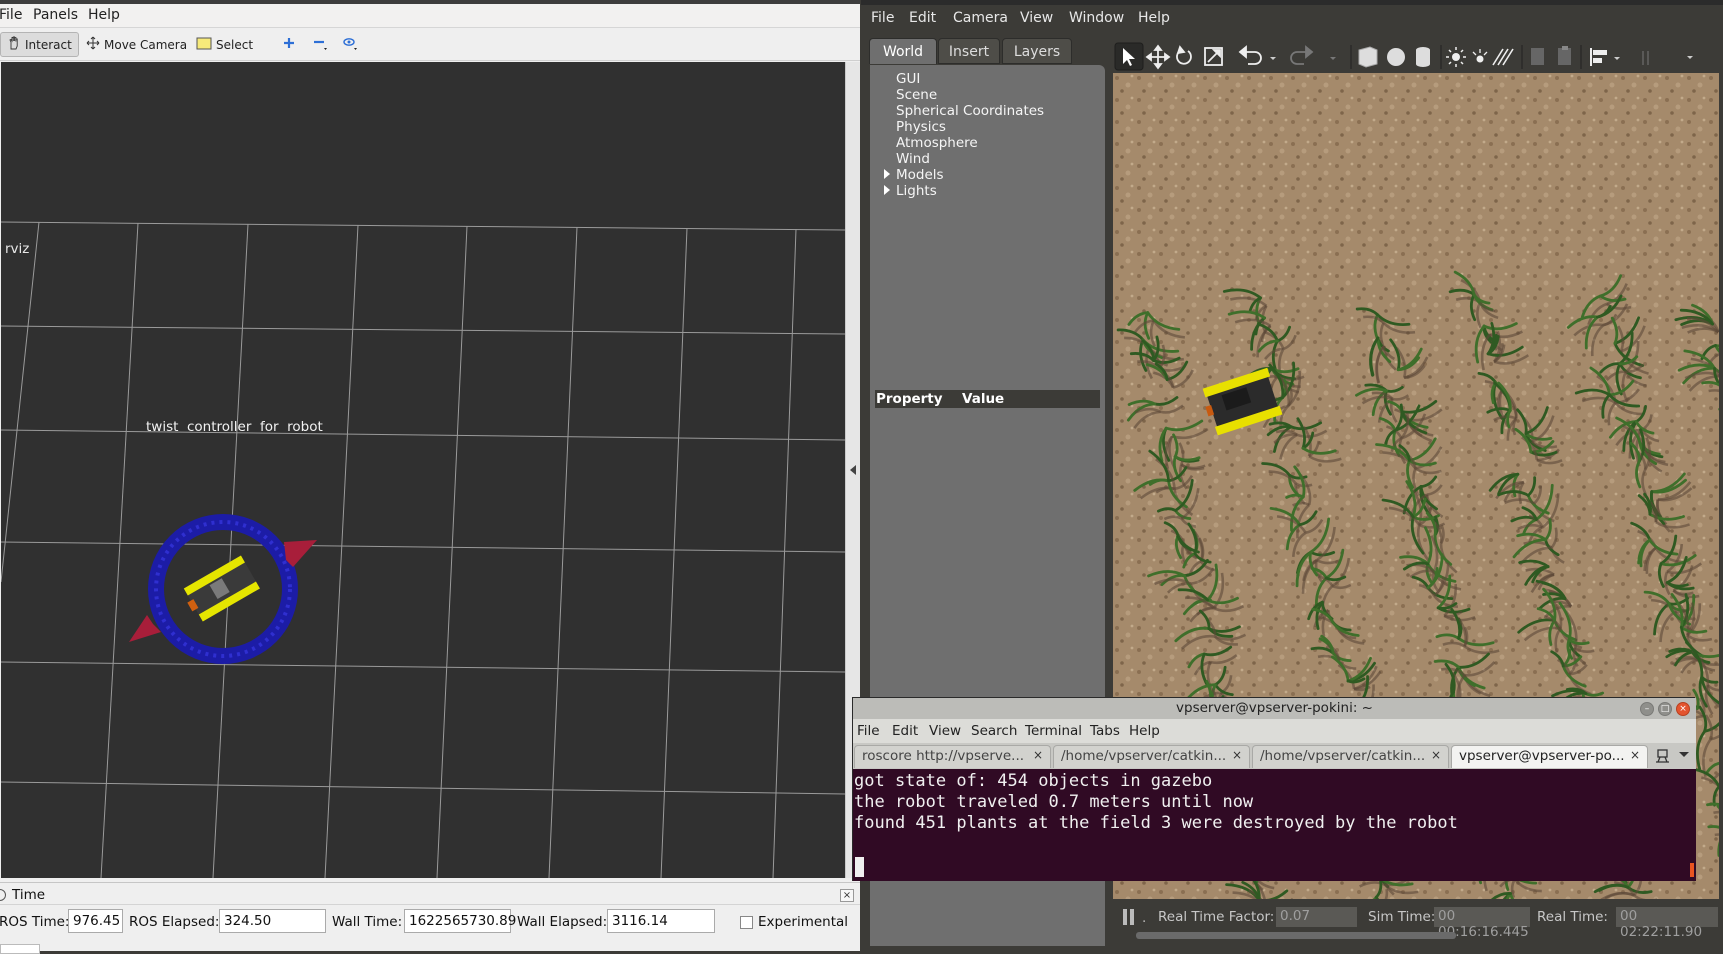 This screenshot has height=954, width=1723. What do you see at coordinates (1186, 56) in the screenshot?
I see `rotate-mode-icon` at bounding box center [1186, 56].